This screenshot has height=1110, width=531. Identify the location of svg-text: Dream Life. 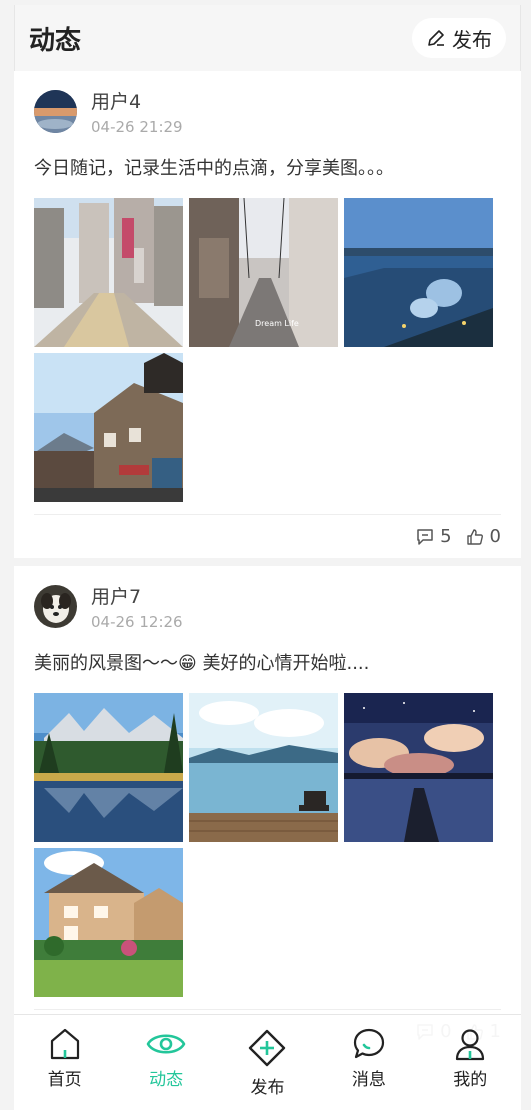
(277, 323).